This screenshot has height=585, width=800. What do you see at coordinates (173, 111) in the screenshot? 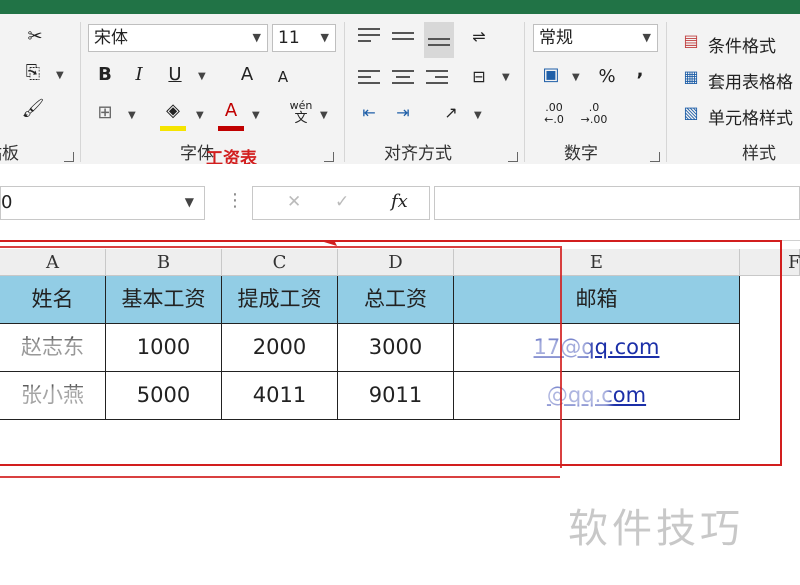
I see `fill-color-icon: ◈` at bounding box center [173, 111].